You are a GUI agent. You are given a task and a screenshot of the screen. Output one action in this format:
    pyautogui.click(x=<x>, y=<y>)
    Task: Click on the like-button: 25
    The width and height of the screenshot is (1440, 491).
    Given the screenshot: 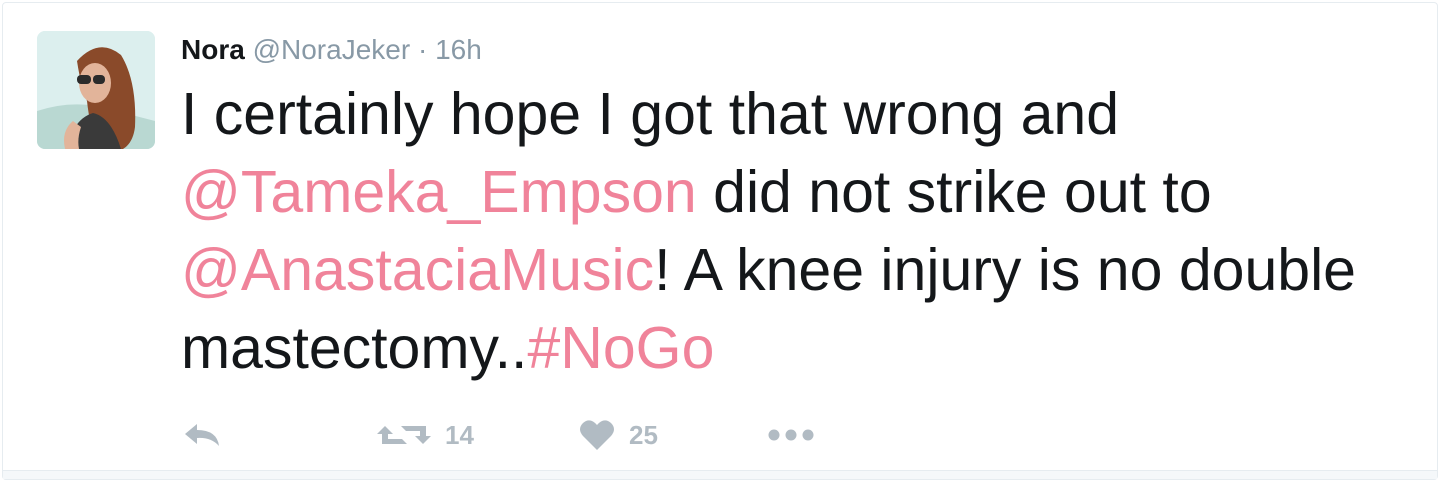 What is the action you would take?
    pyautogui.click(x=618, y=435)
    